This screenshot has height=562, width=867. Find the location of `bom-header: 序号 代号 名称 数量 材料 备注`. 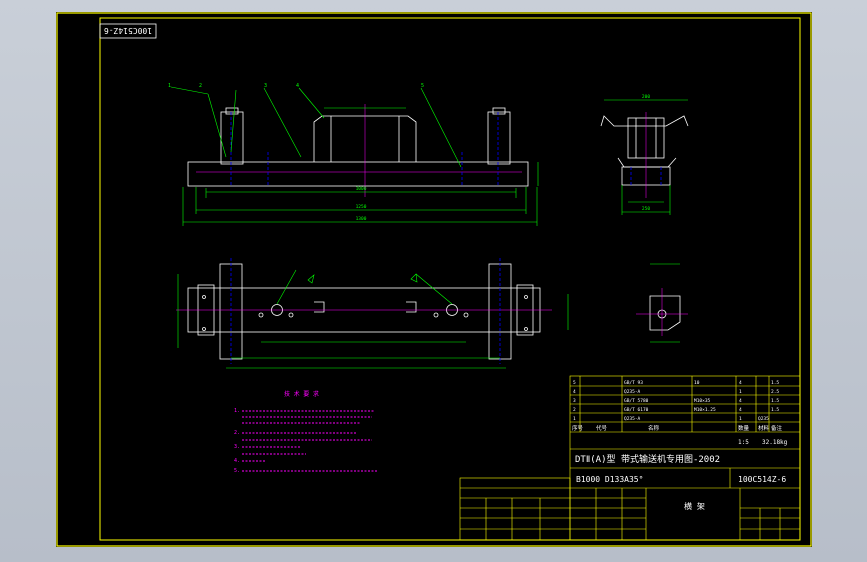

bom-header: 序号 代号 名称 数量 材料 备注 is located at coordinates (677, 428).